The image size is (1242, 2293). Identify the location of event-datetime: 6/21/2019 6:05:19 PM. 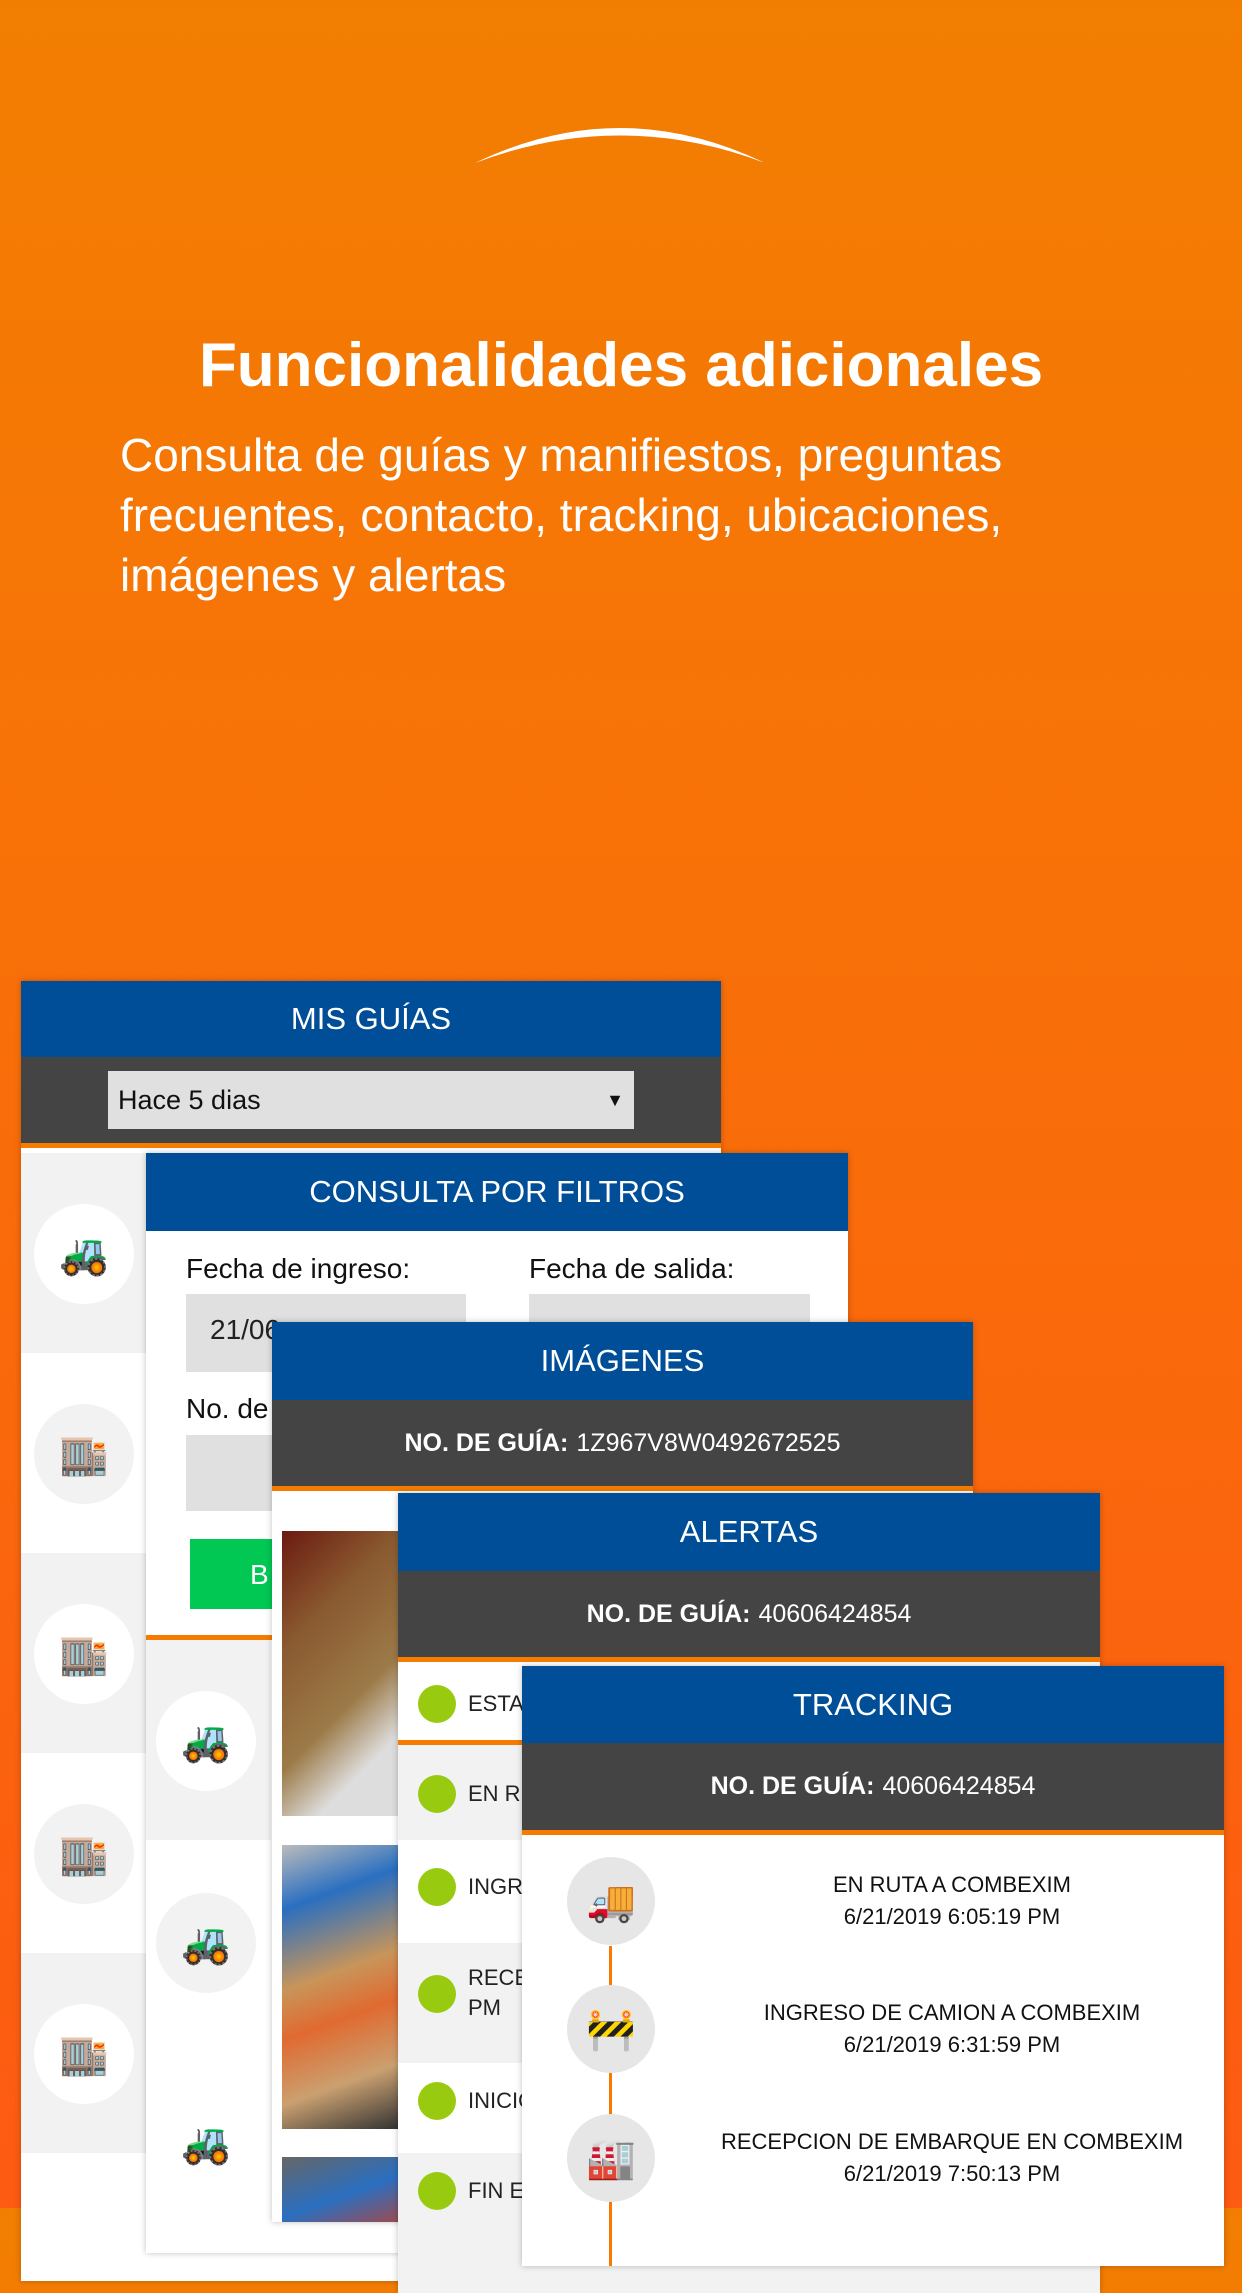
(952, 1916).